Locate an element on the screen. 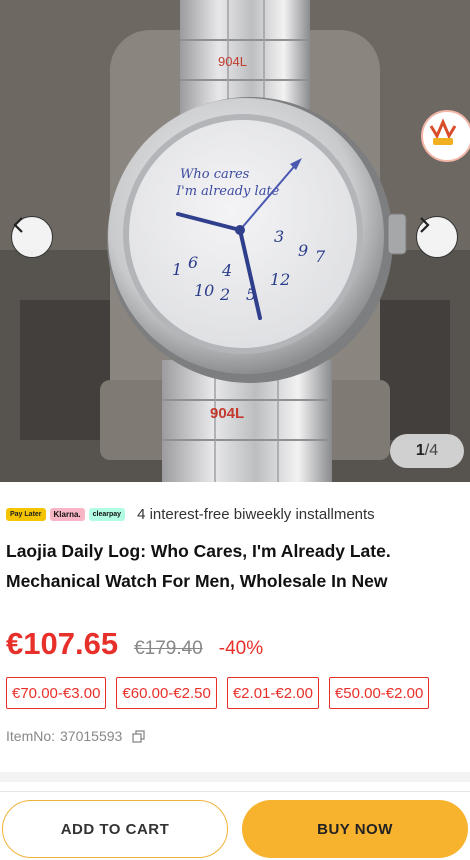 Image resolution: width=470 pixels, height=860 pixels. copy-button is located at coordinates (138, 736).